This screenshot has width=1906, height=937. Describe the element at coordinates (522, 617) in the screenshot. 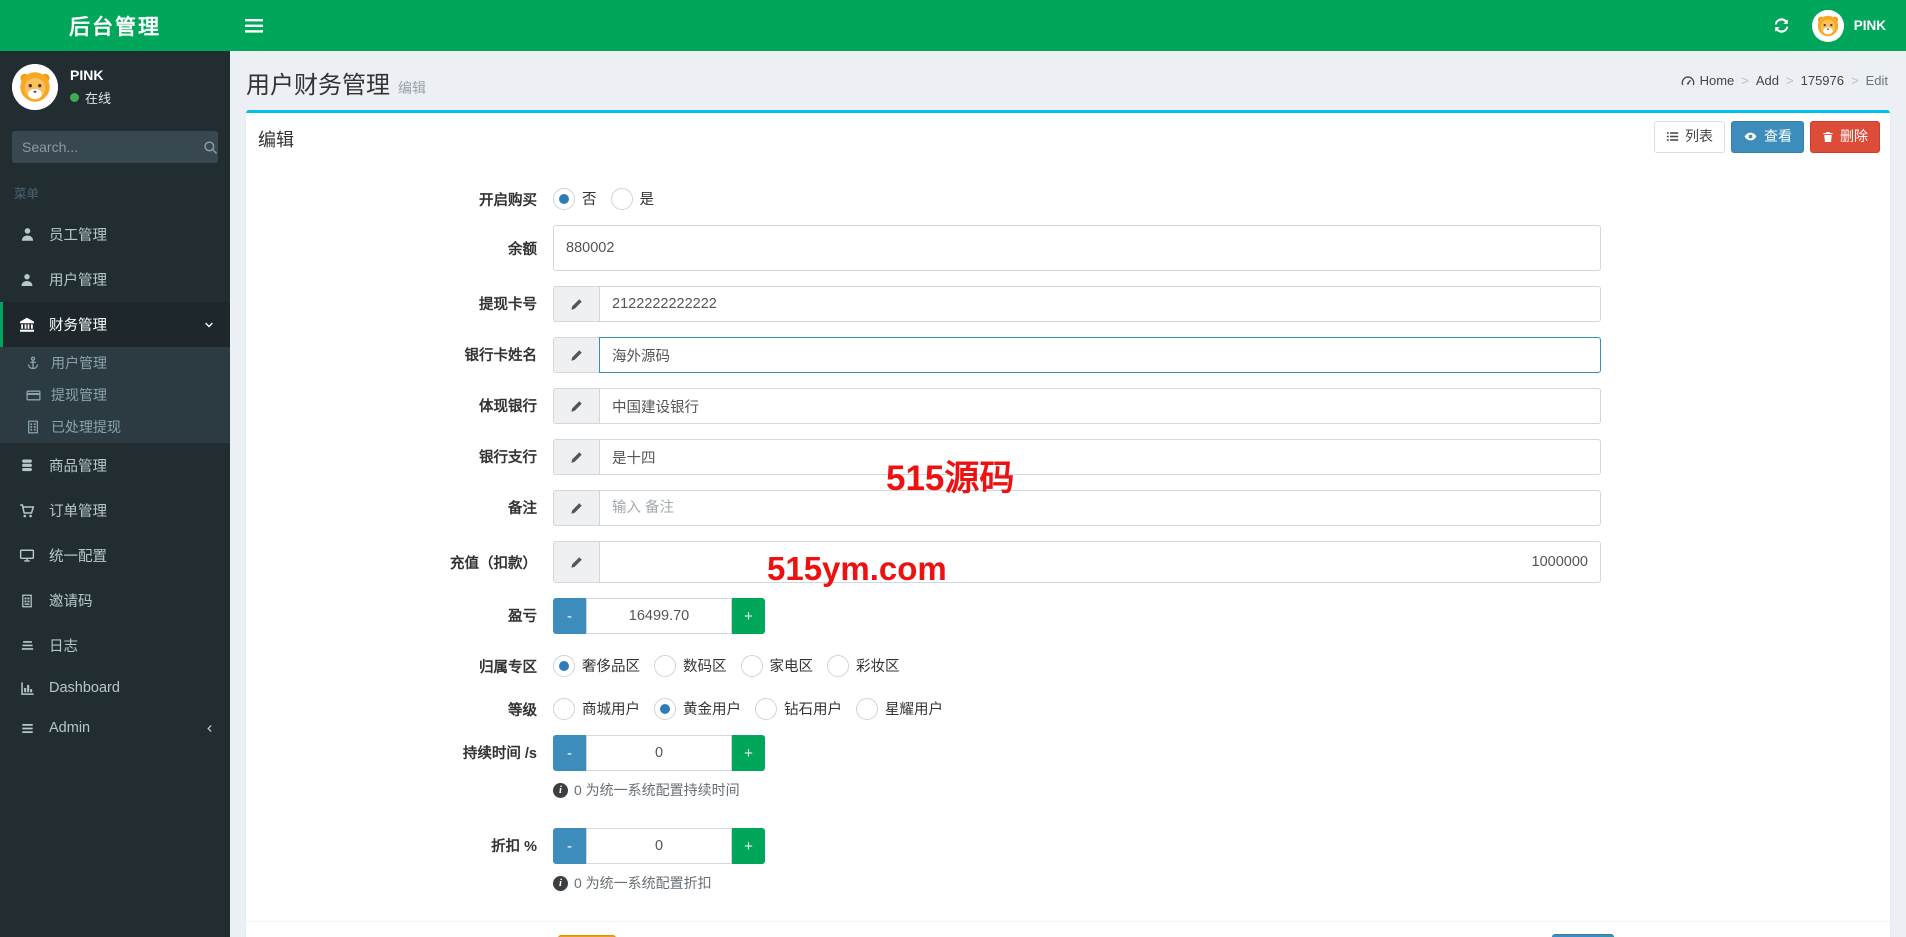

I see `field-label: 盈亏` at that location.